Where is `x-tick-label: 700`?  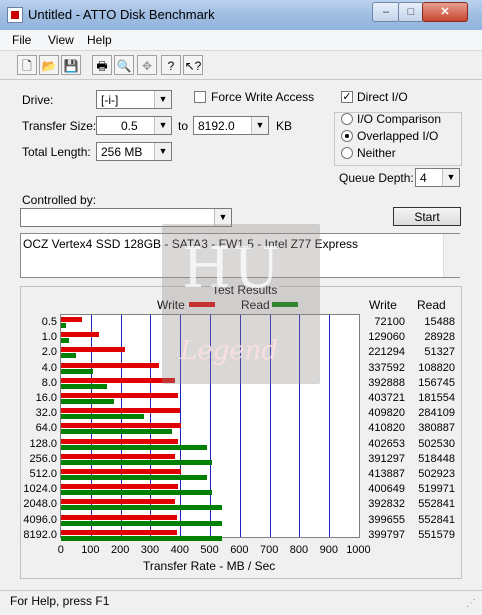 x-tick-label: 700 is located at coordinates (269, 550).